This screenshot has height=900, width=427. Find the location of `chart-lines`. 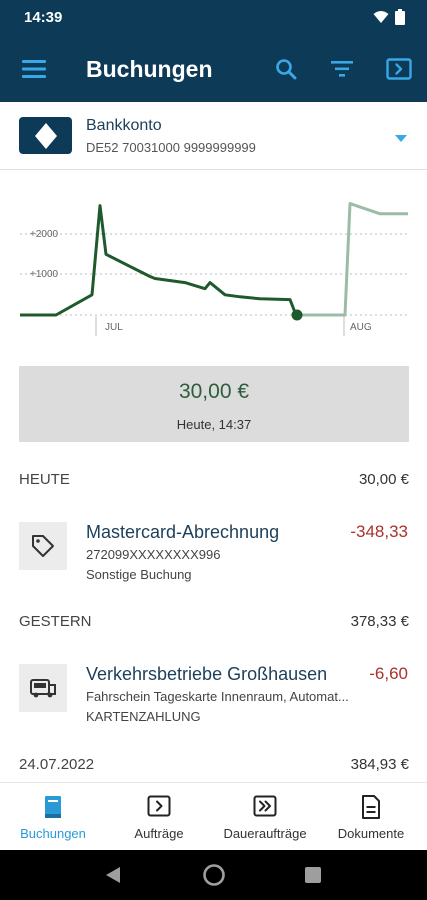

chart-lines is located at coordinates (214, 261).